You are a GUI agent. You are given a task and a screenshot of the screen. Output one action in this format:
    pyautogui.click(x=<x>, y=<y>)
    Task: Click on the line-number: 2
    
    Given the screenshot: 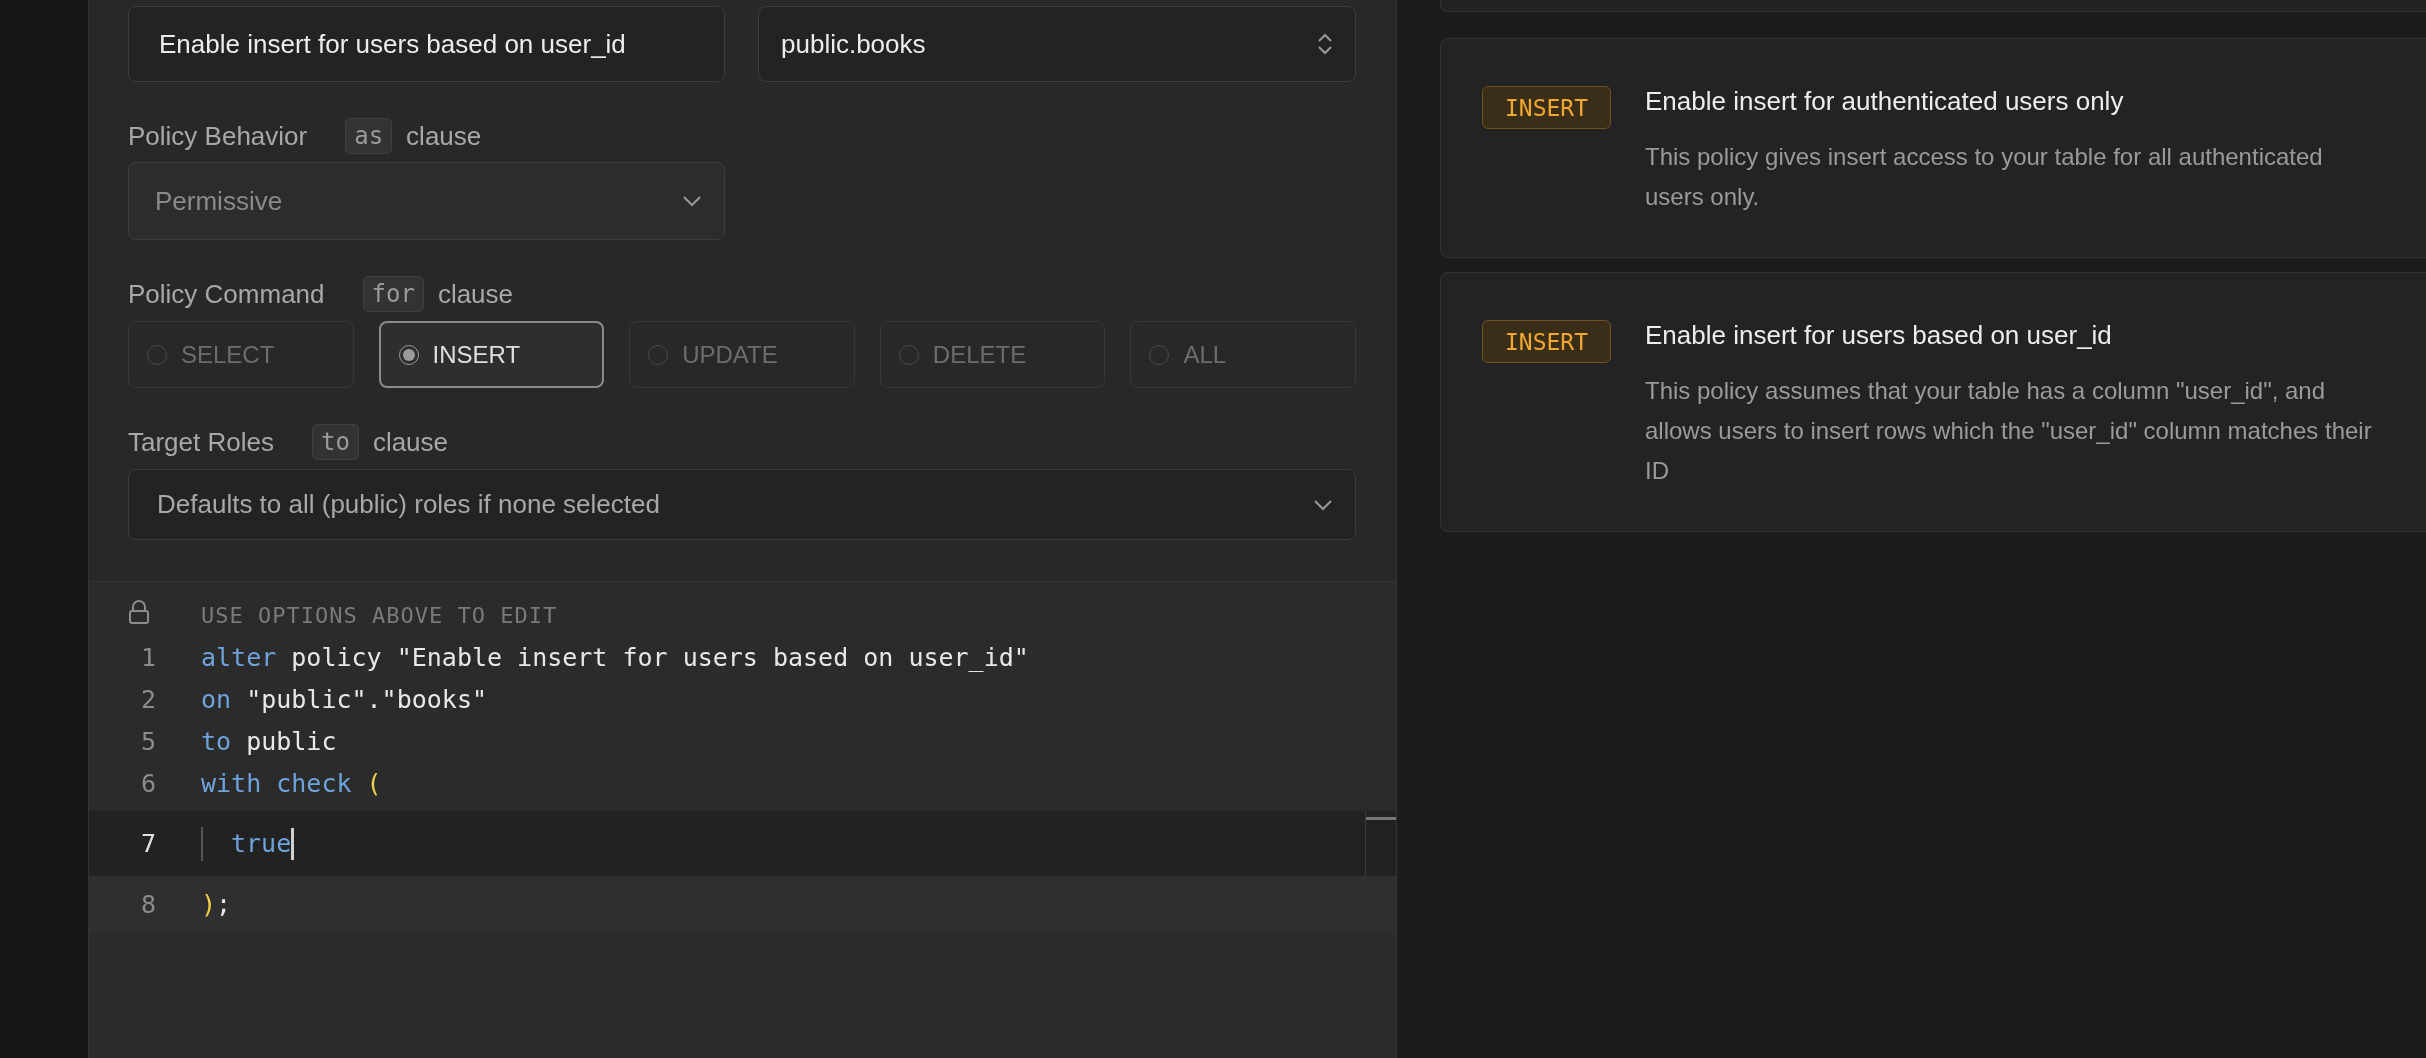 What is the action you would take?
    pyautogui.click(x=147, y=699)
    